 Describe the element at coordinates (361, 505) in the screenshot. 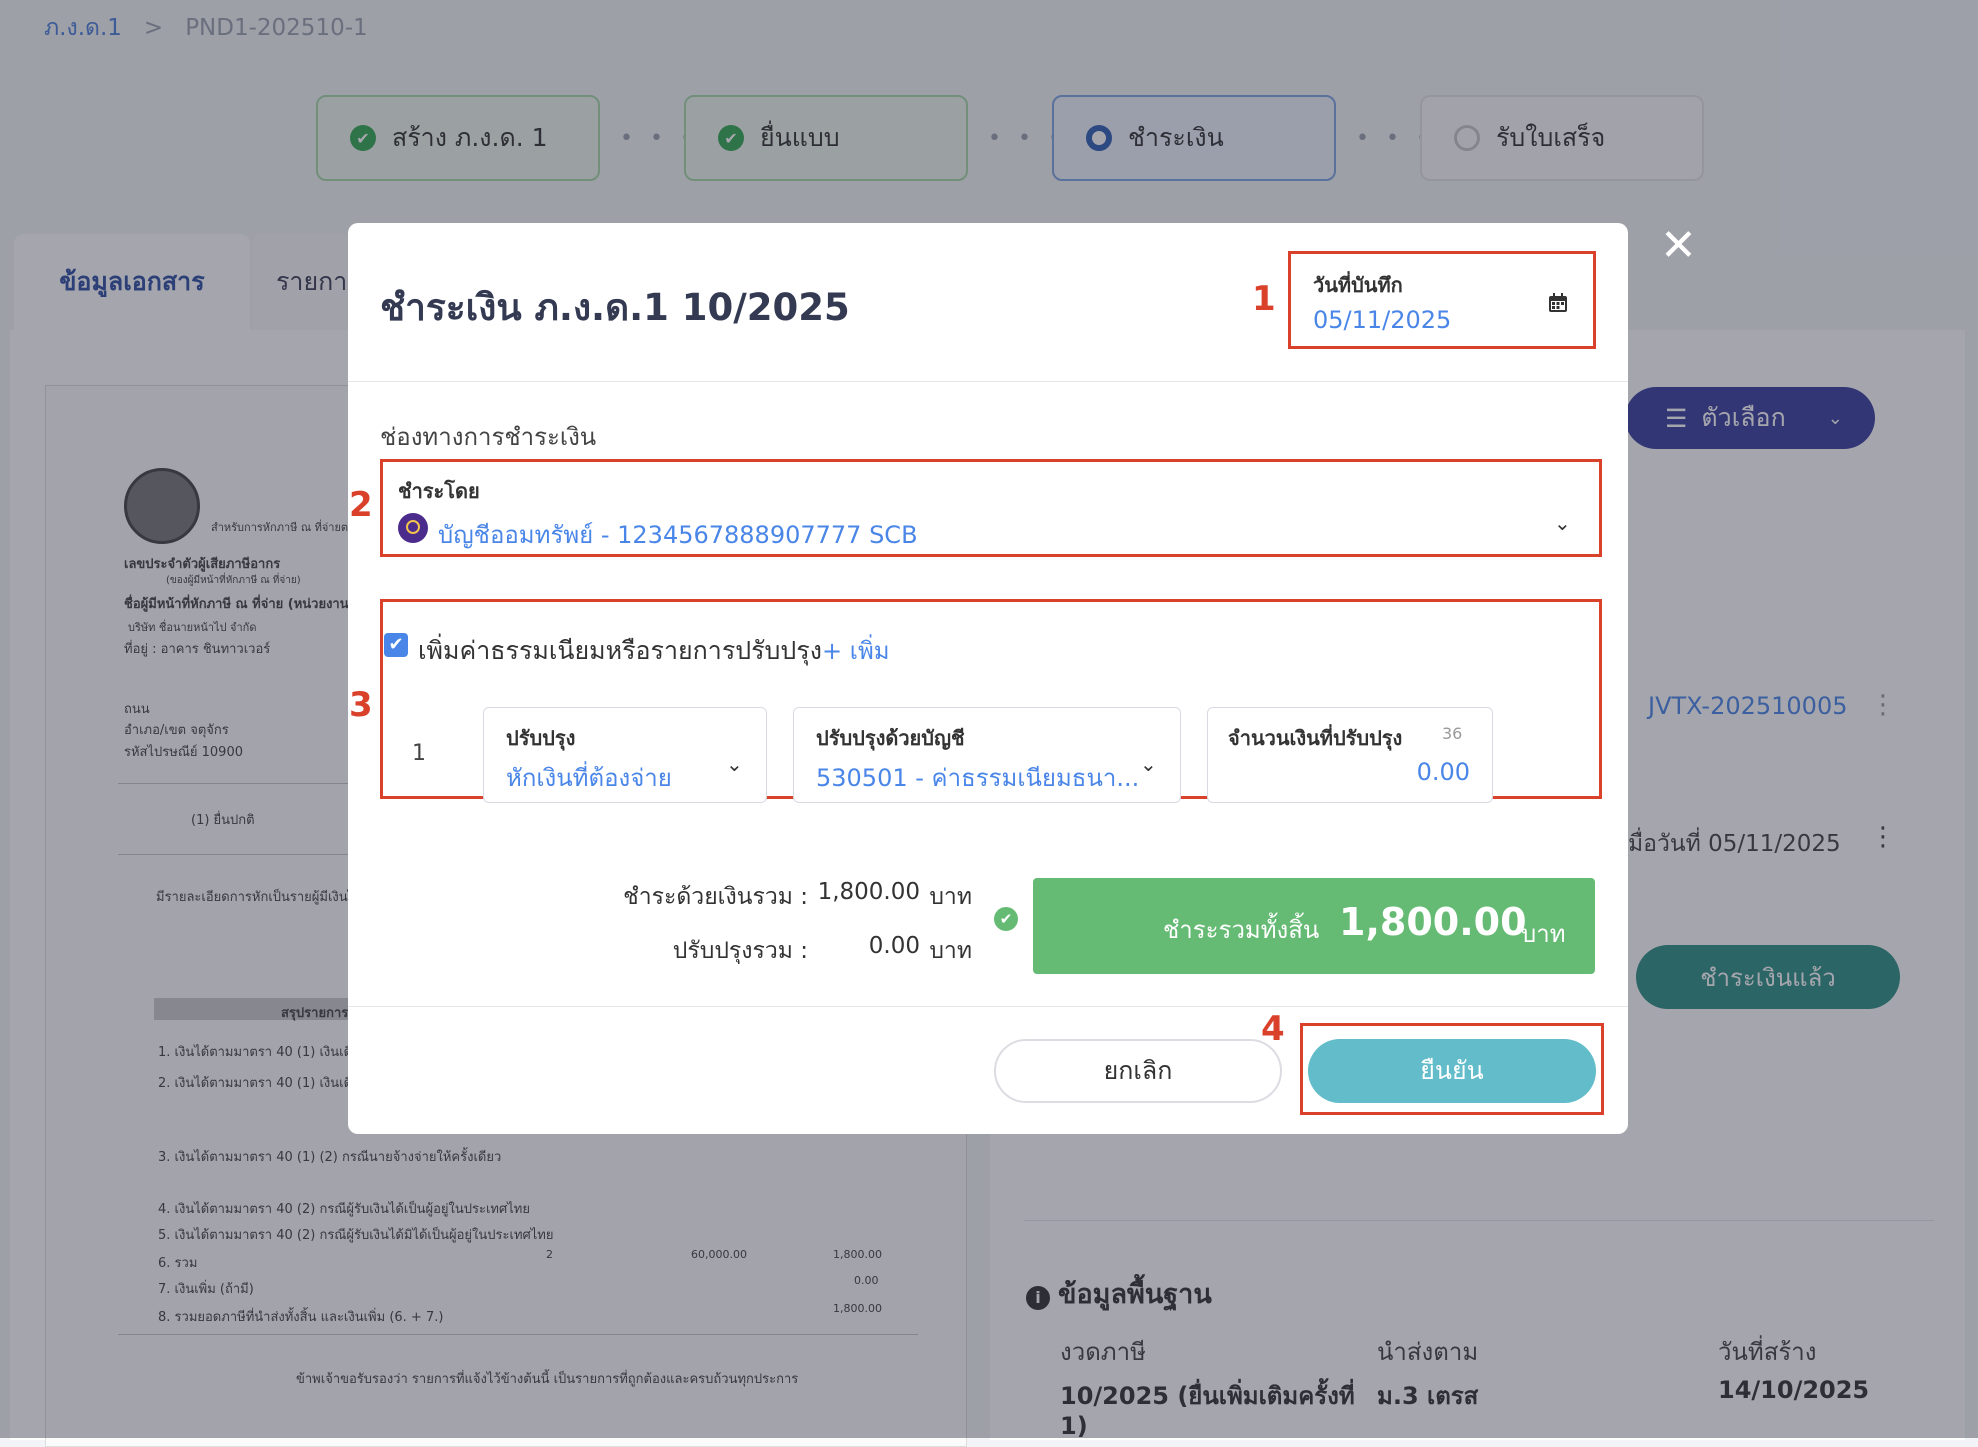

I see `annotation-number: 2` at that location.